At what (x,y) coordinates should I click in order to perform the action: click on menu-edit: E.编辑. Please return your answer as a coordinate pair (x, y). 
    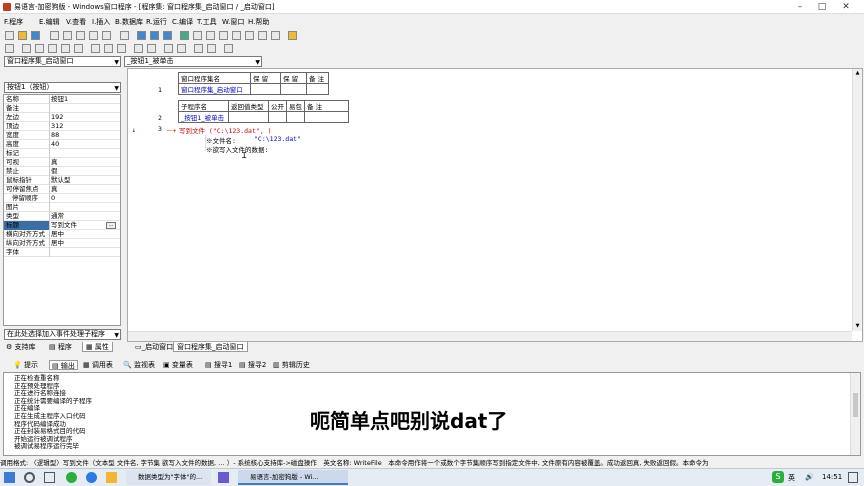
    Looking at the image, I should click on (49, 22).